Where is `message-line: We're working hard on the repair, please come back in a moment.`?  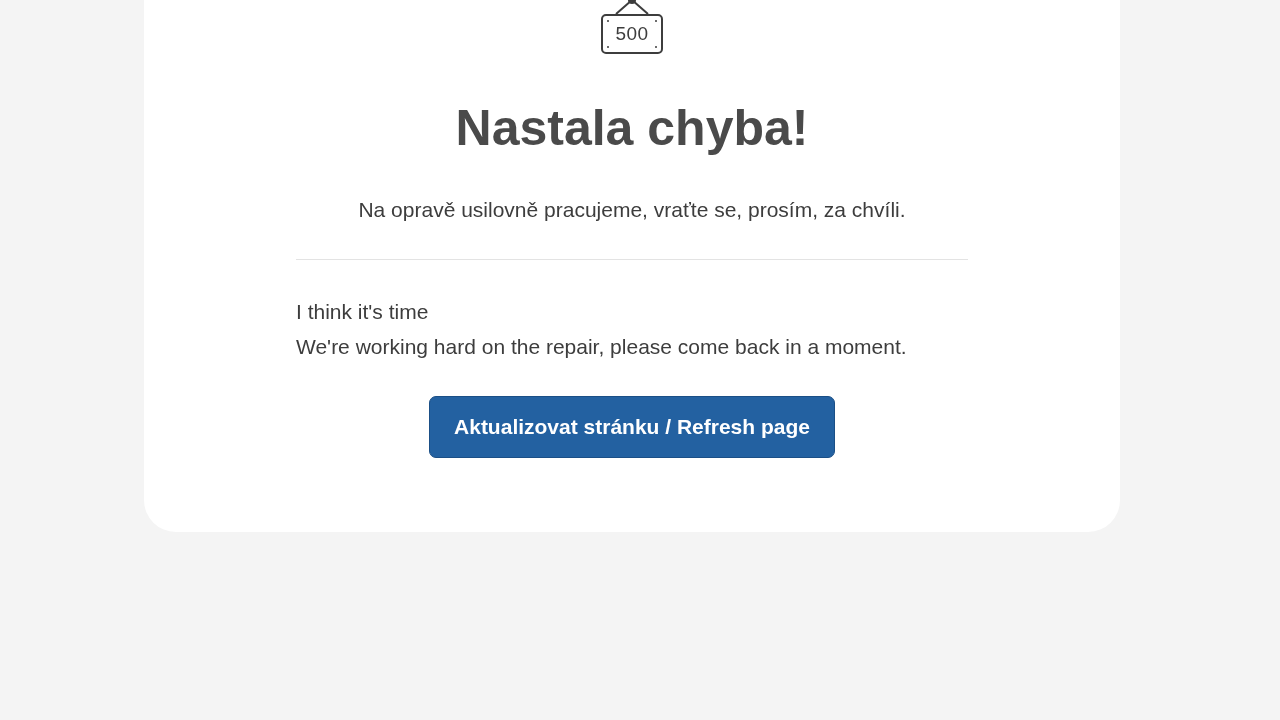
message-line: We're working hard on the repair, please come back in a moment. is located at coordinates (602, 347).